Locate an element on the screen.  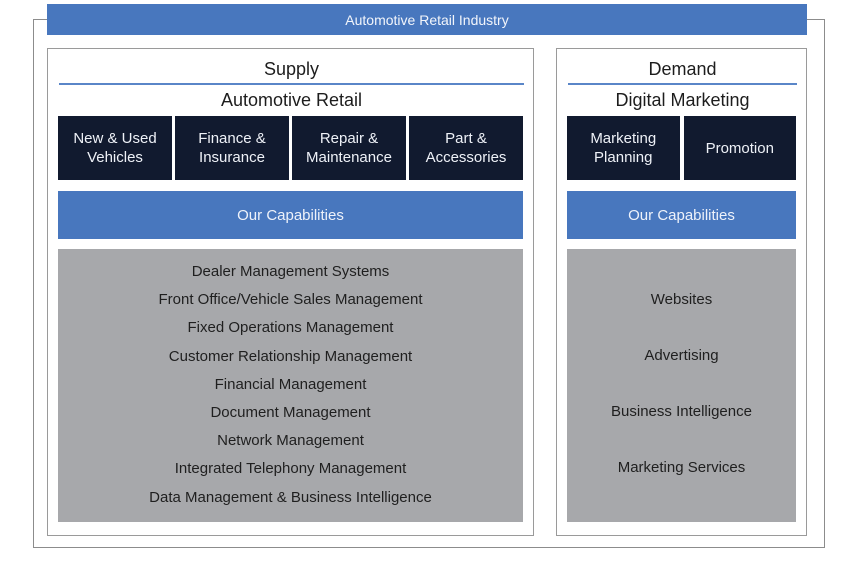
capability-item: Integrated Telephony Management is located at coordinates (290, 472).